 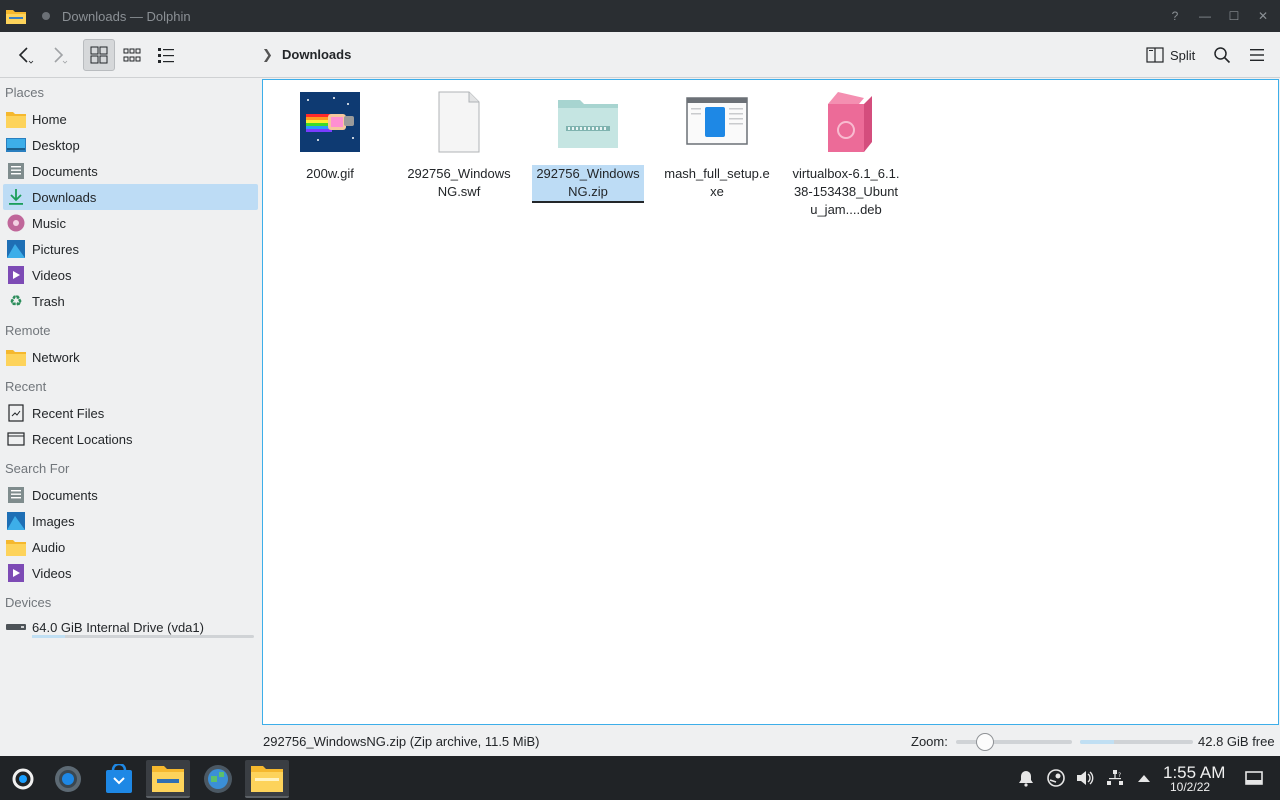 I want to click on zoom-slider-handle, so click(x=984, y=742).